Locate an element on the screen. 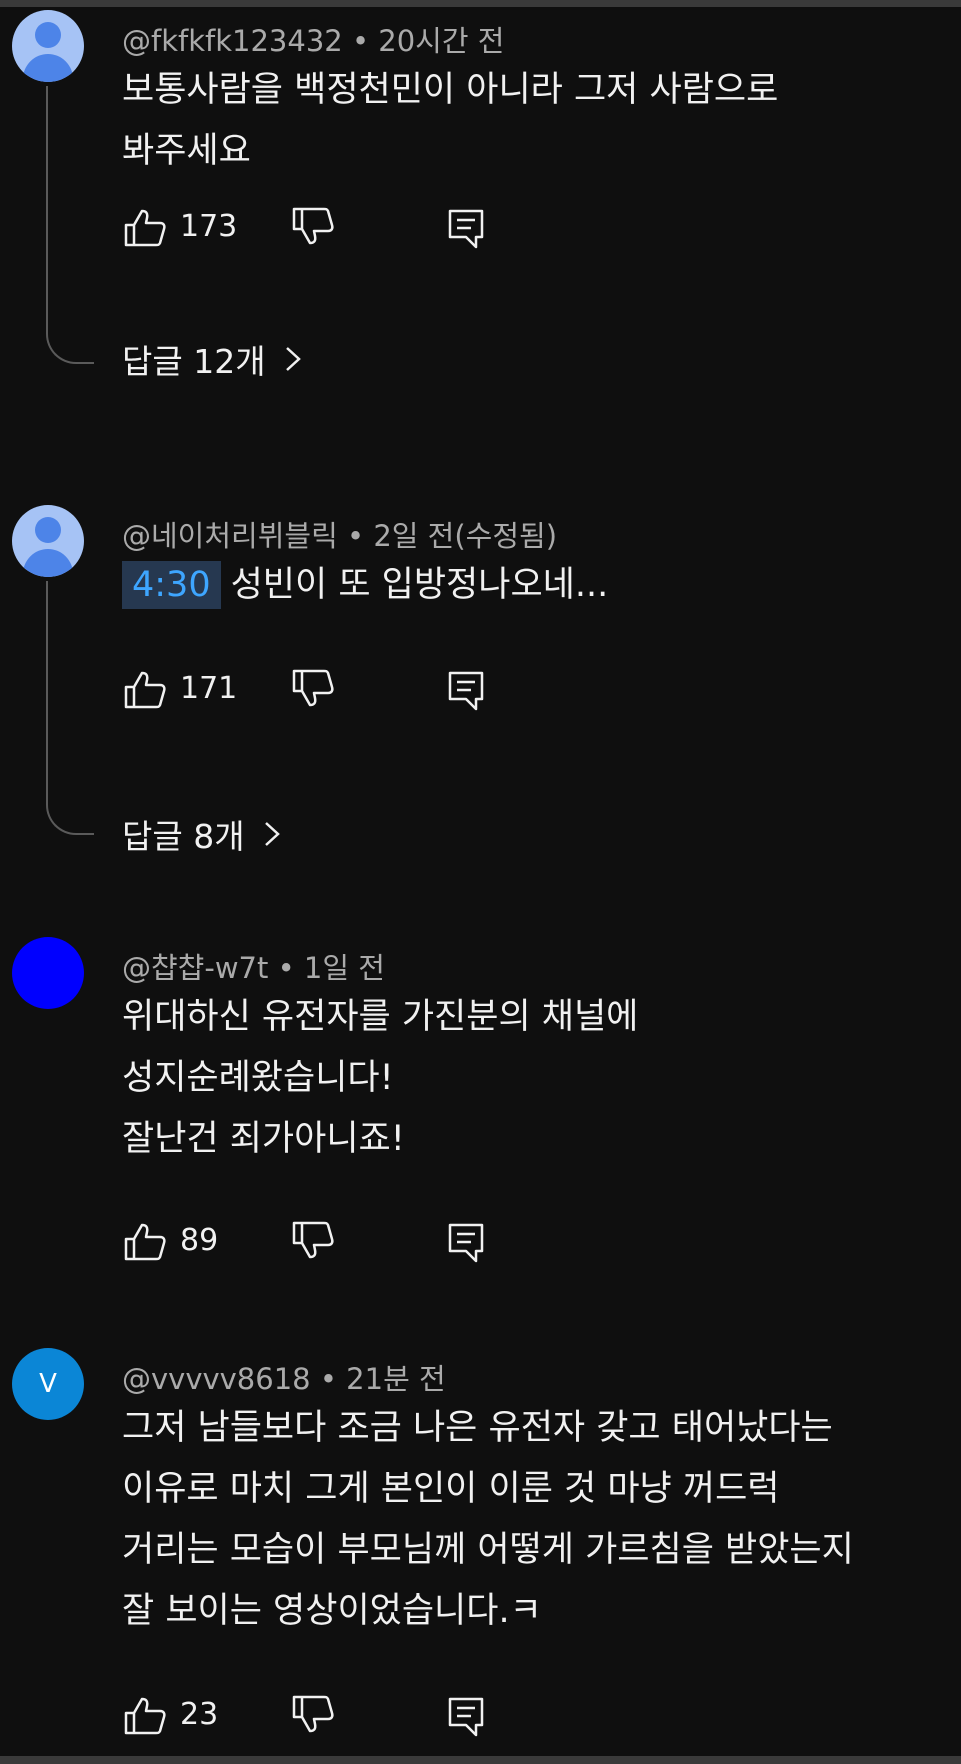 The image size is (961, 1764). comment-author: @네이처리뷔블릭 is located at coordinates (230, 536).